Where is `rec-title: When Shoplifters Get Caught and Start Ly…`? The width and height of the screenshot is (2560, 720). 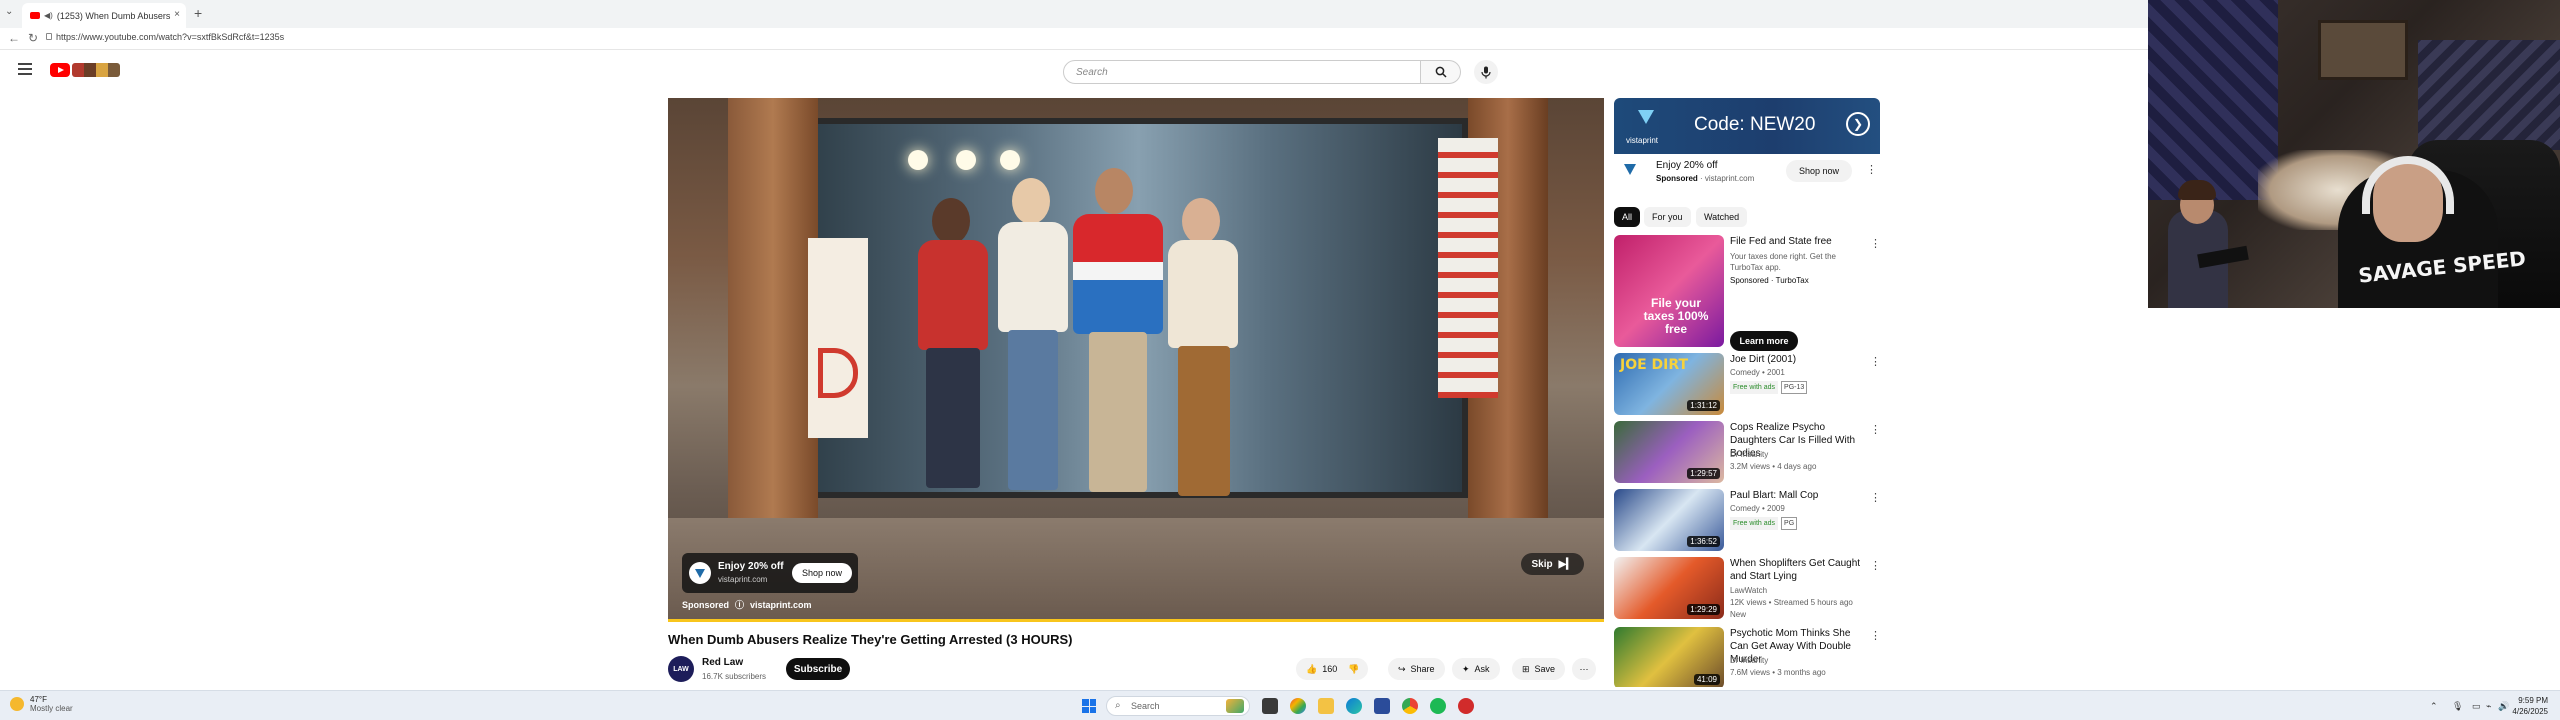
rec-title: When Shoplifters Get Caught and Start Ly… is located at coordinates (1798, 570).